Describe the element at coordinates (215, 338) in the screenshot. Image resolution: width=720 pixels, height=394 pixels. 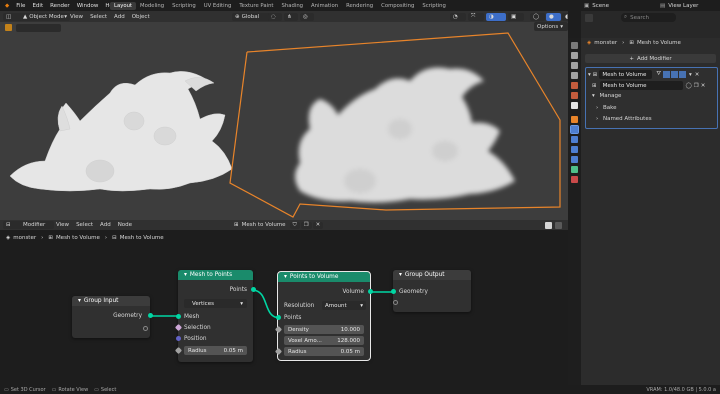
I see `input-row-position: Position` at that location.